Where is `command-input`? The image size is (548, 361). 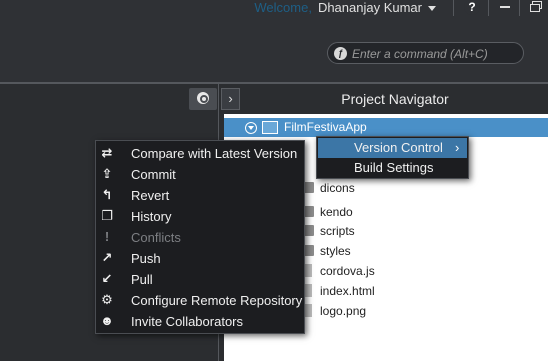
command-input is located at coordinates (436, 53).